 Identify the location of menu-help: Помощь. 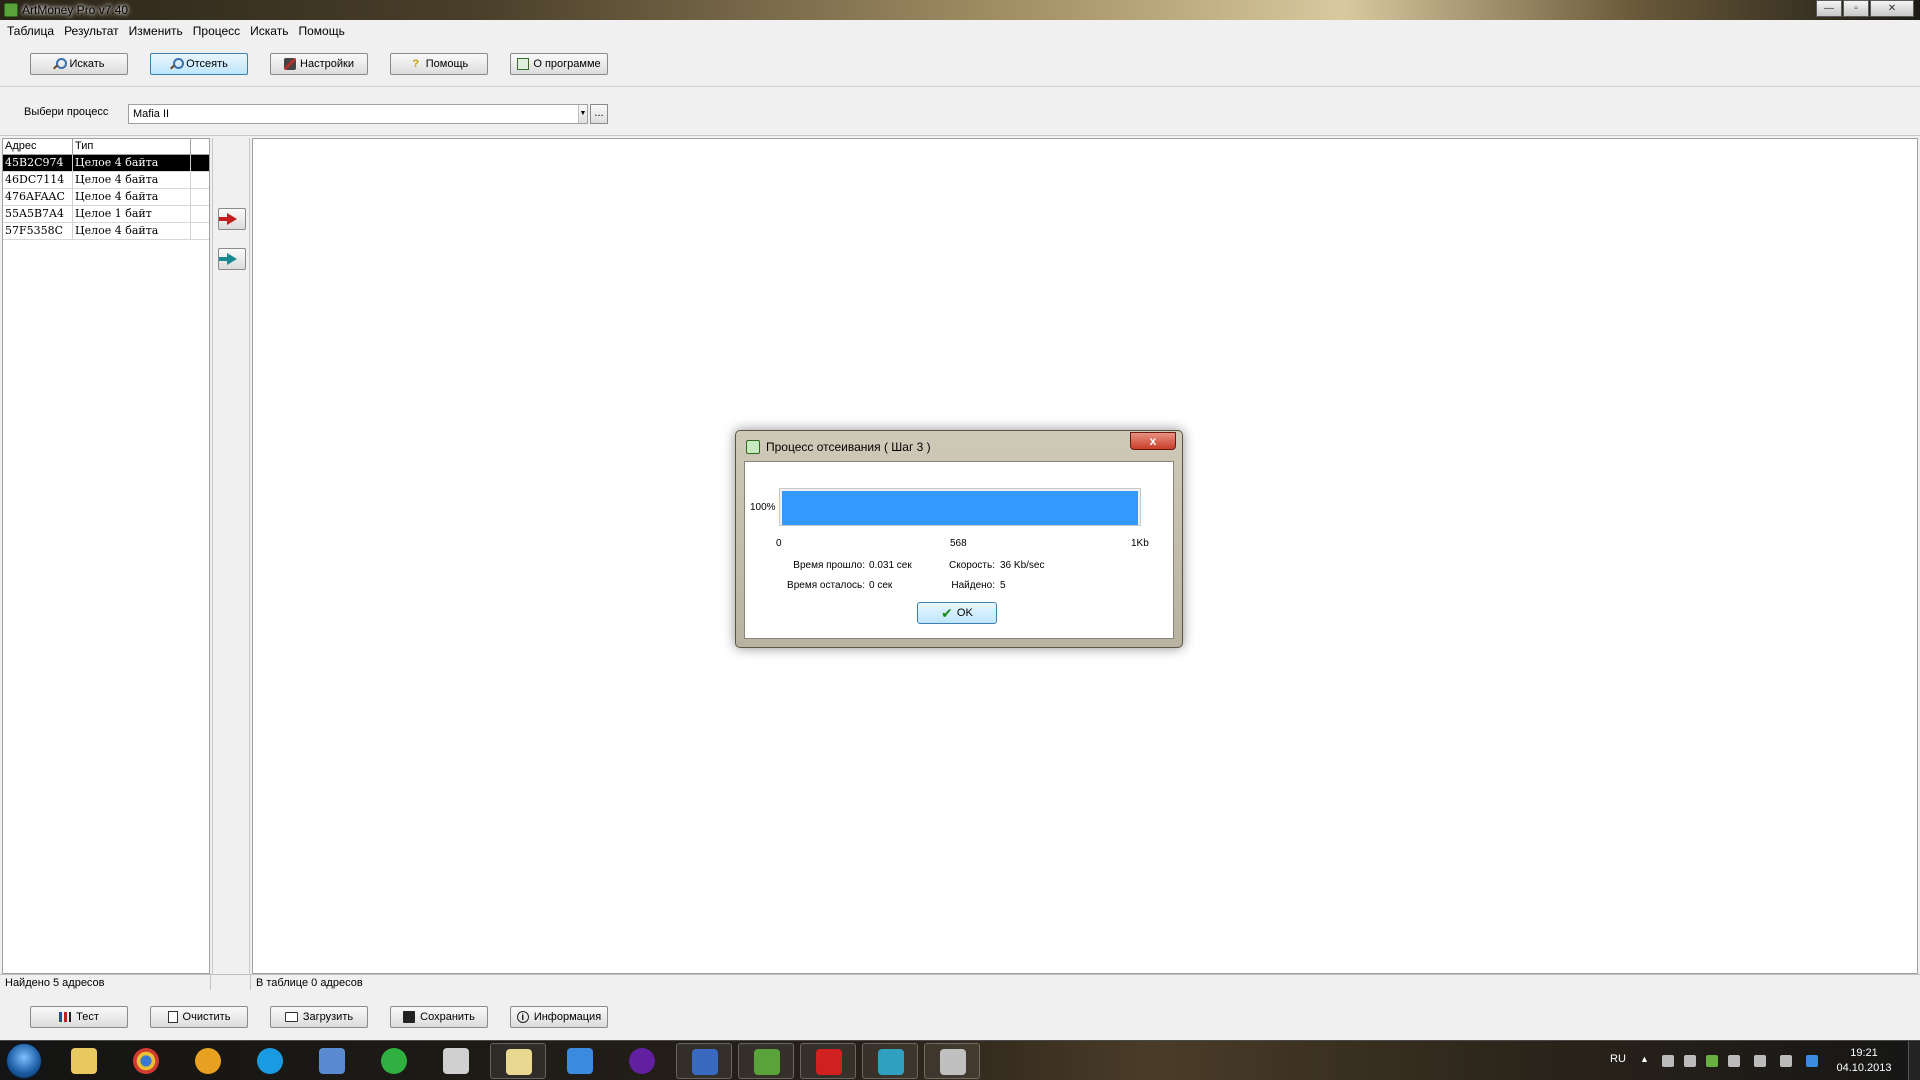
(321, 31).